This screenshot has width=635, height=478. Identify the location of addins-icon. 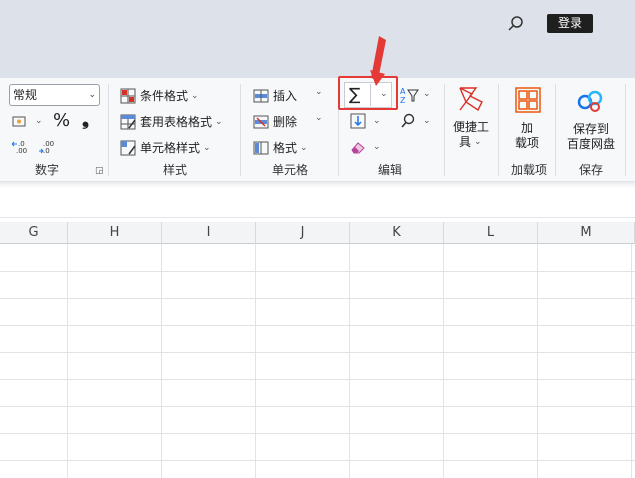
(528, 100).